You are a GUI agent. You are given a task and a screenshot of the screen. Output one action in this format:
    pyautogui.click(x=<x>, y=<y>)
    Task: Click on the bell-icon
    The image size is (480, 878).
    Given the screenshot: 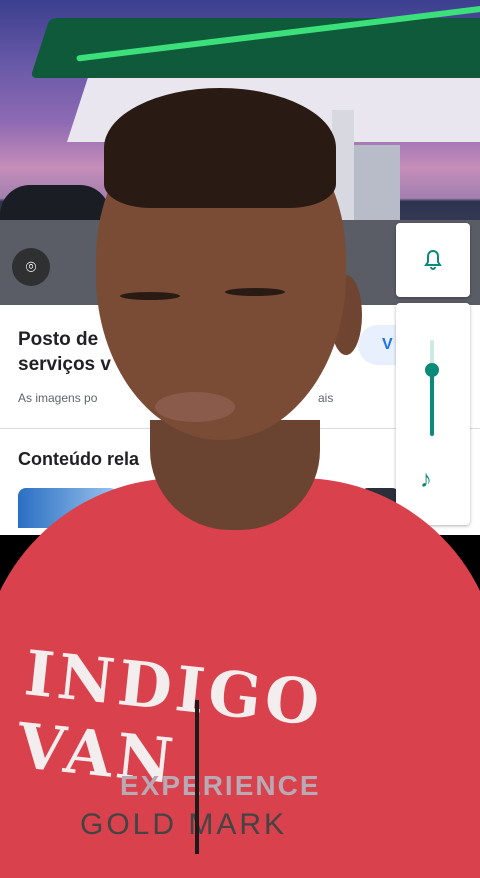 What is the action you would take?
    pyautogui.click(x=433, y=259)
    